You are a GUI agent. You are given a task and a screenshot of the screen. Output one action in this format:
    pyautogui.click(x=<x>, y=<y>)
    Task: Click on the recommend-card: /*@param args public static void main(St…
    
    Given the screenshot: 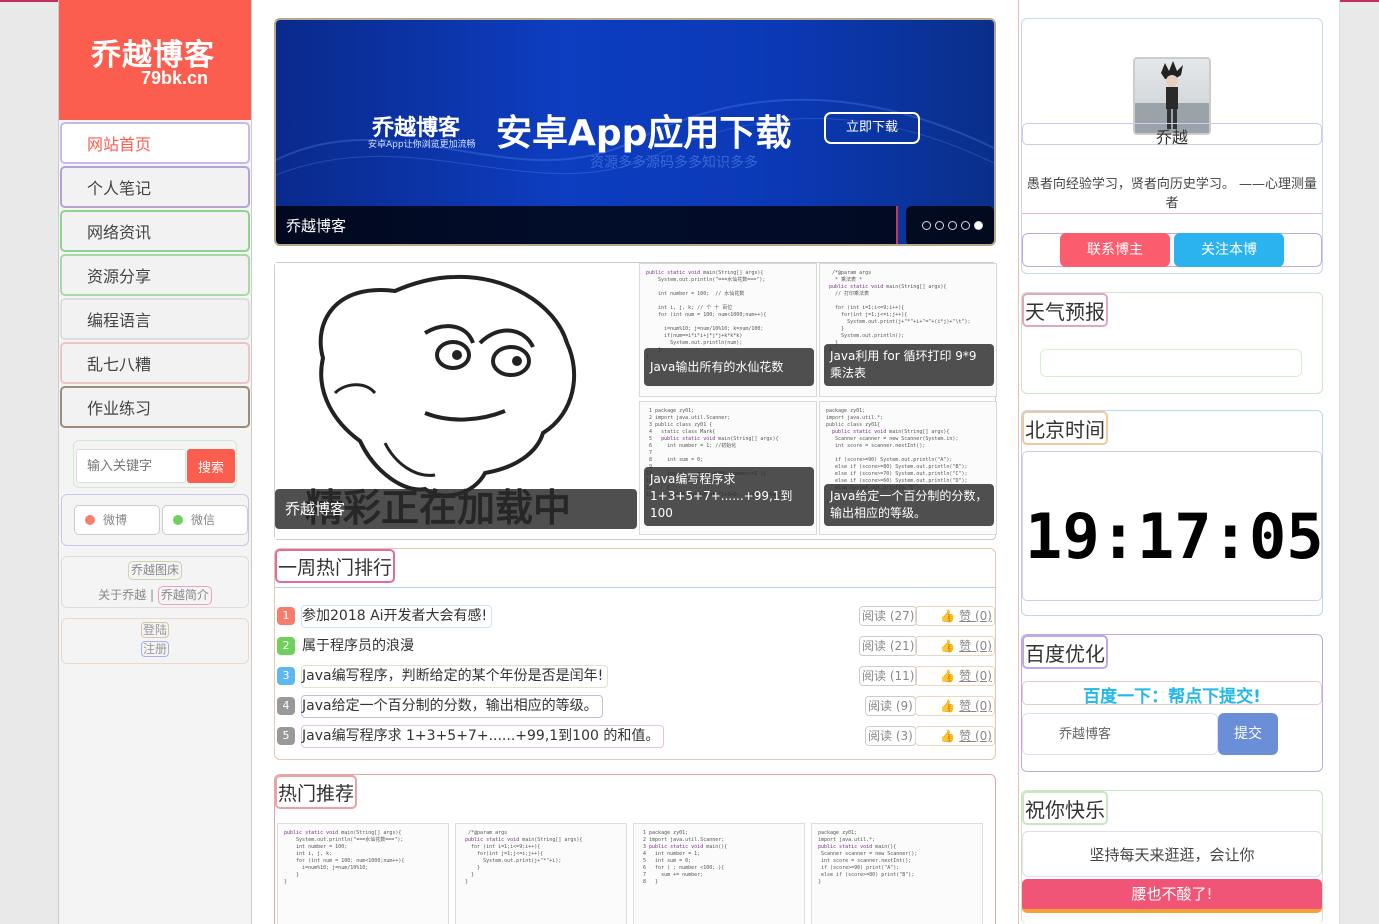 What is the action you would take?
    pyautogui.click(x=541, y=873)
    